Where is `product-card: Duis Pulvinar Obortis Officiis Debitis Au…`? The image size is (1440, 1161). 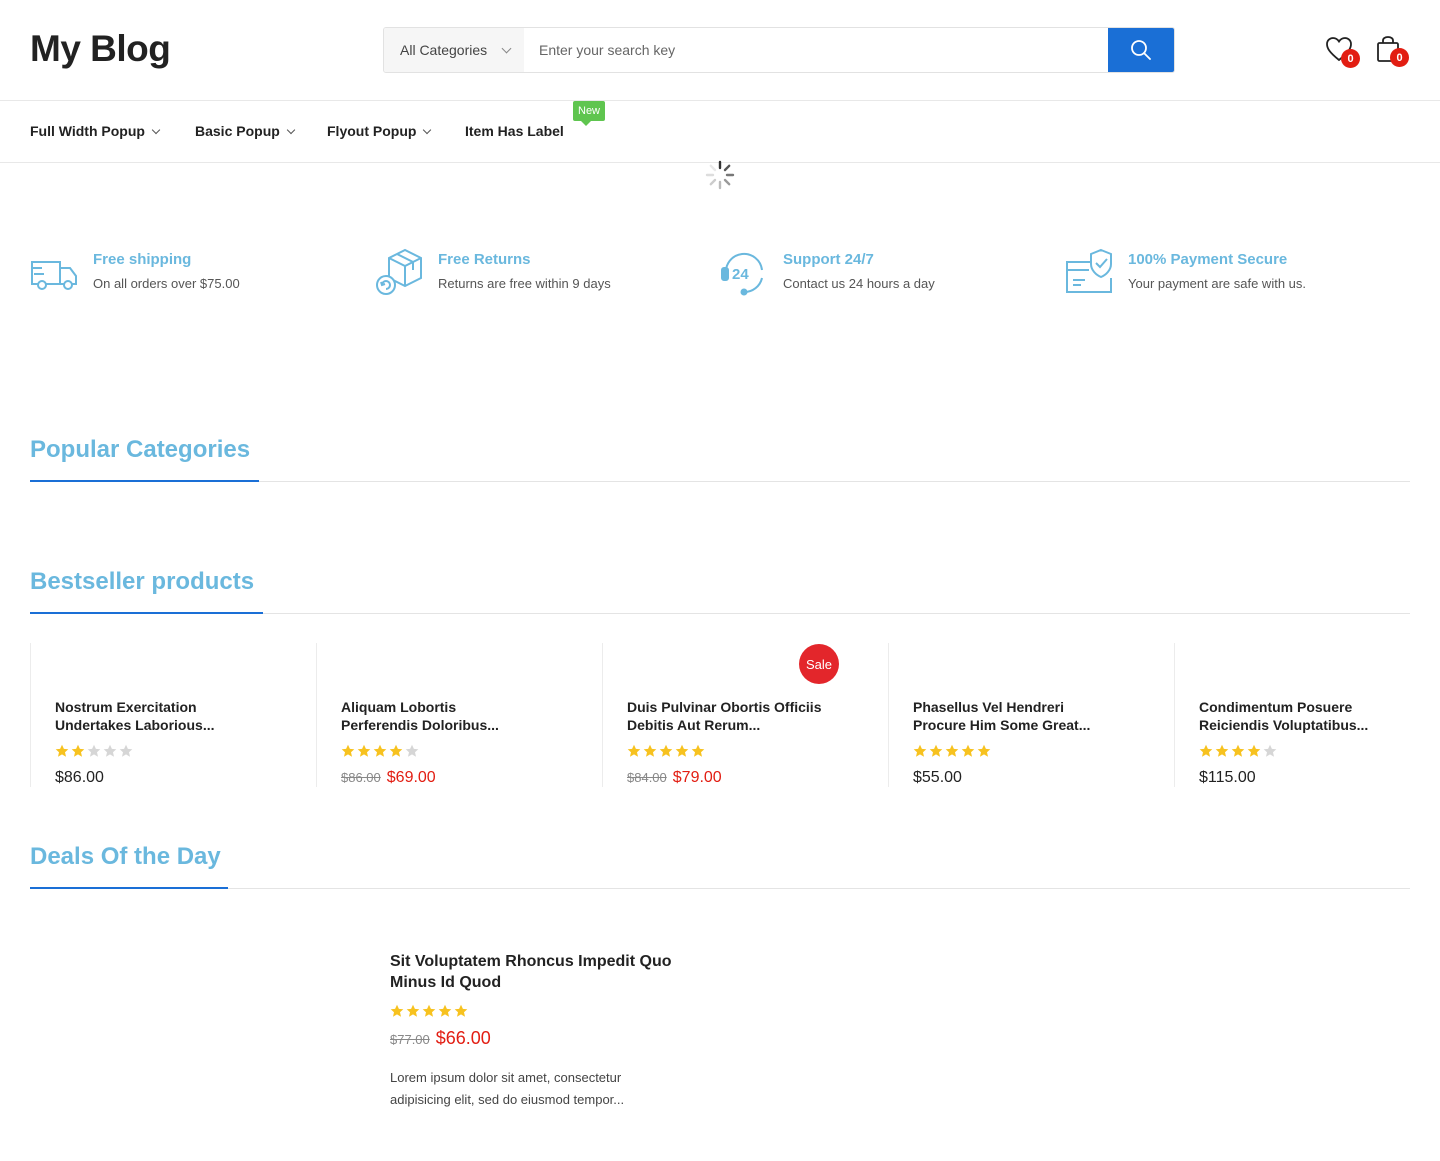
product-card: Duis Pulvinar Obortis Officiis Debitis Au… is located at coordinates (745, 715).